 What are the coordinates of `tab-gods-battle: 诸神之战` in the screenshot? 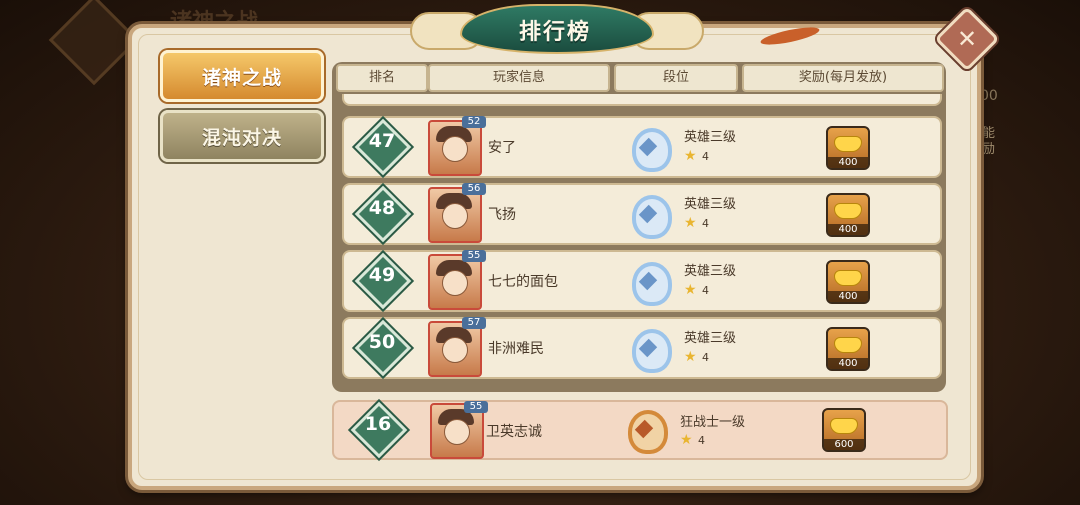 It's located at (242, 76).